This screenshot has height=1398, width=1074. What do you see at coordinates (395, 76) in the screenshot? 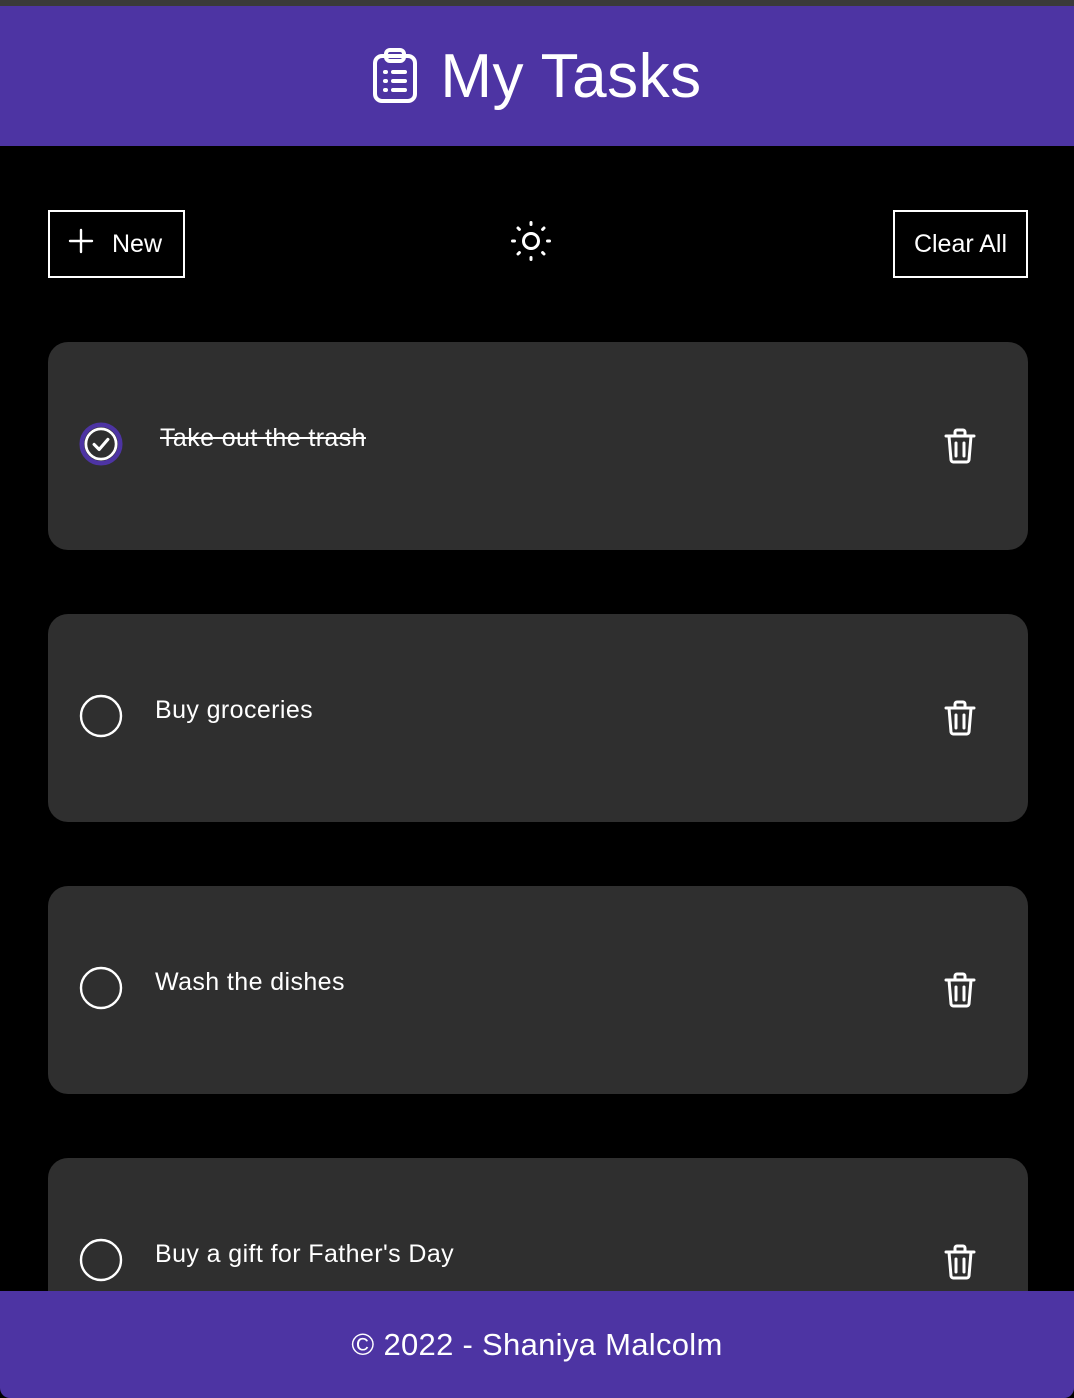
I see `clipboard-list-icon` at bounding box center [395, 76].